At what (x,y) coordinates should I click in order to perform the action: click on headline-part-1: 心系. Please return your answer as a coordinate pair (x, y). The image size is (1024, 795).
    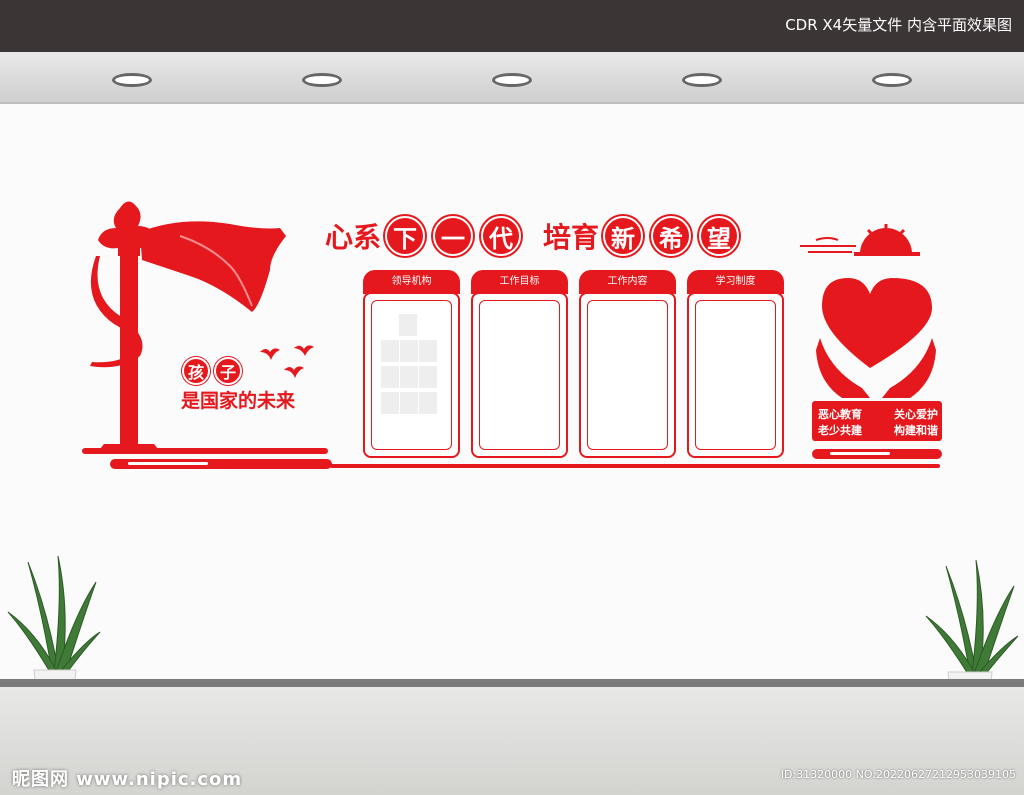
    Looking at the image, I should click on (353, 237).